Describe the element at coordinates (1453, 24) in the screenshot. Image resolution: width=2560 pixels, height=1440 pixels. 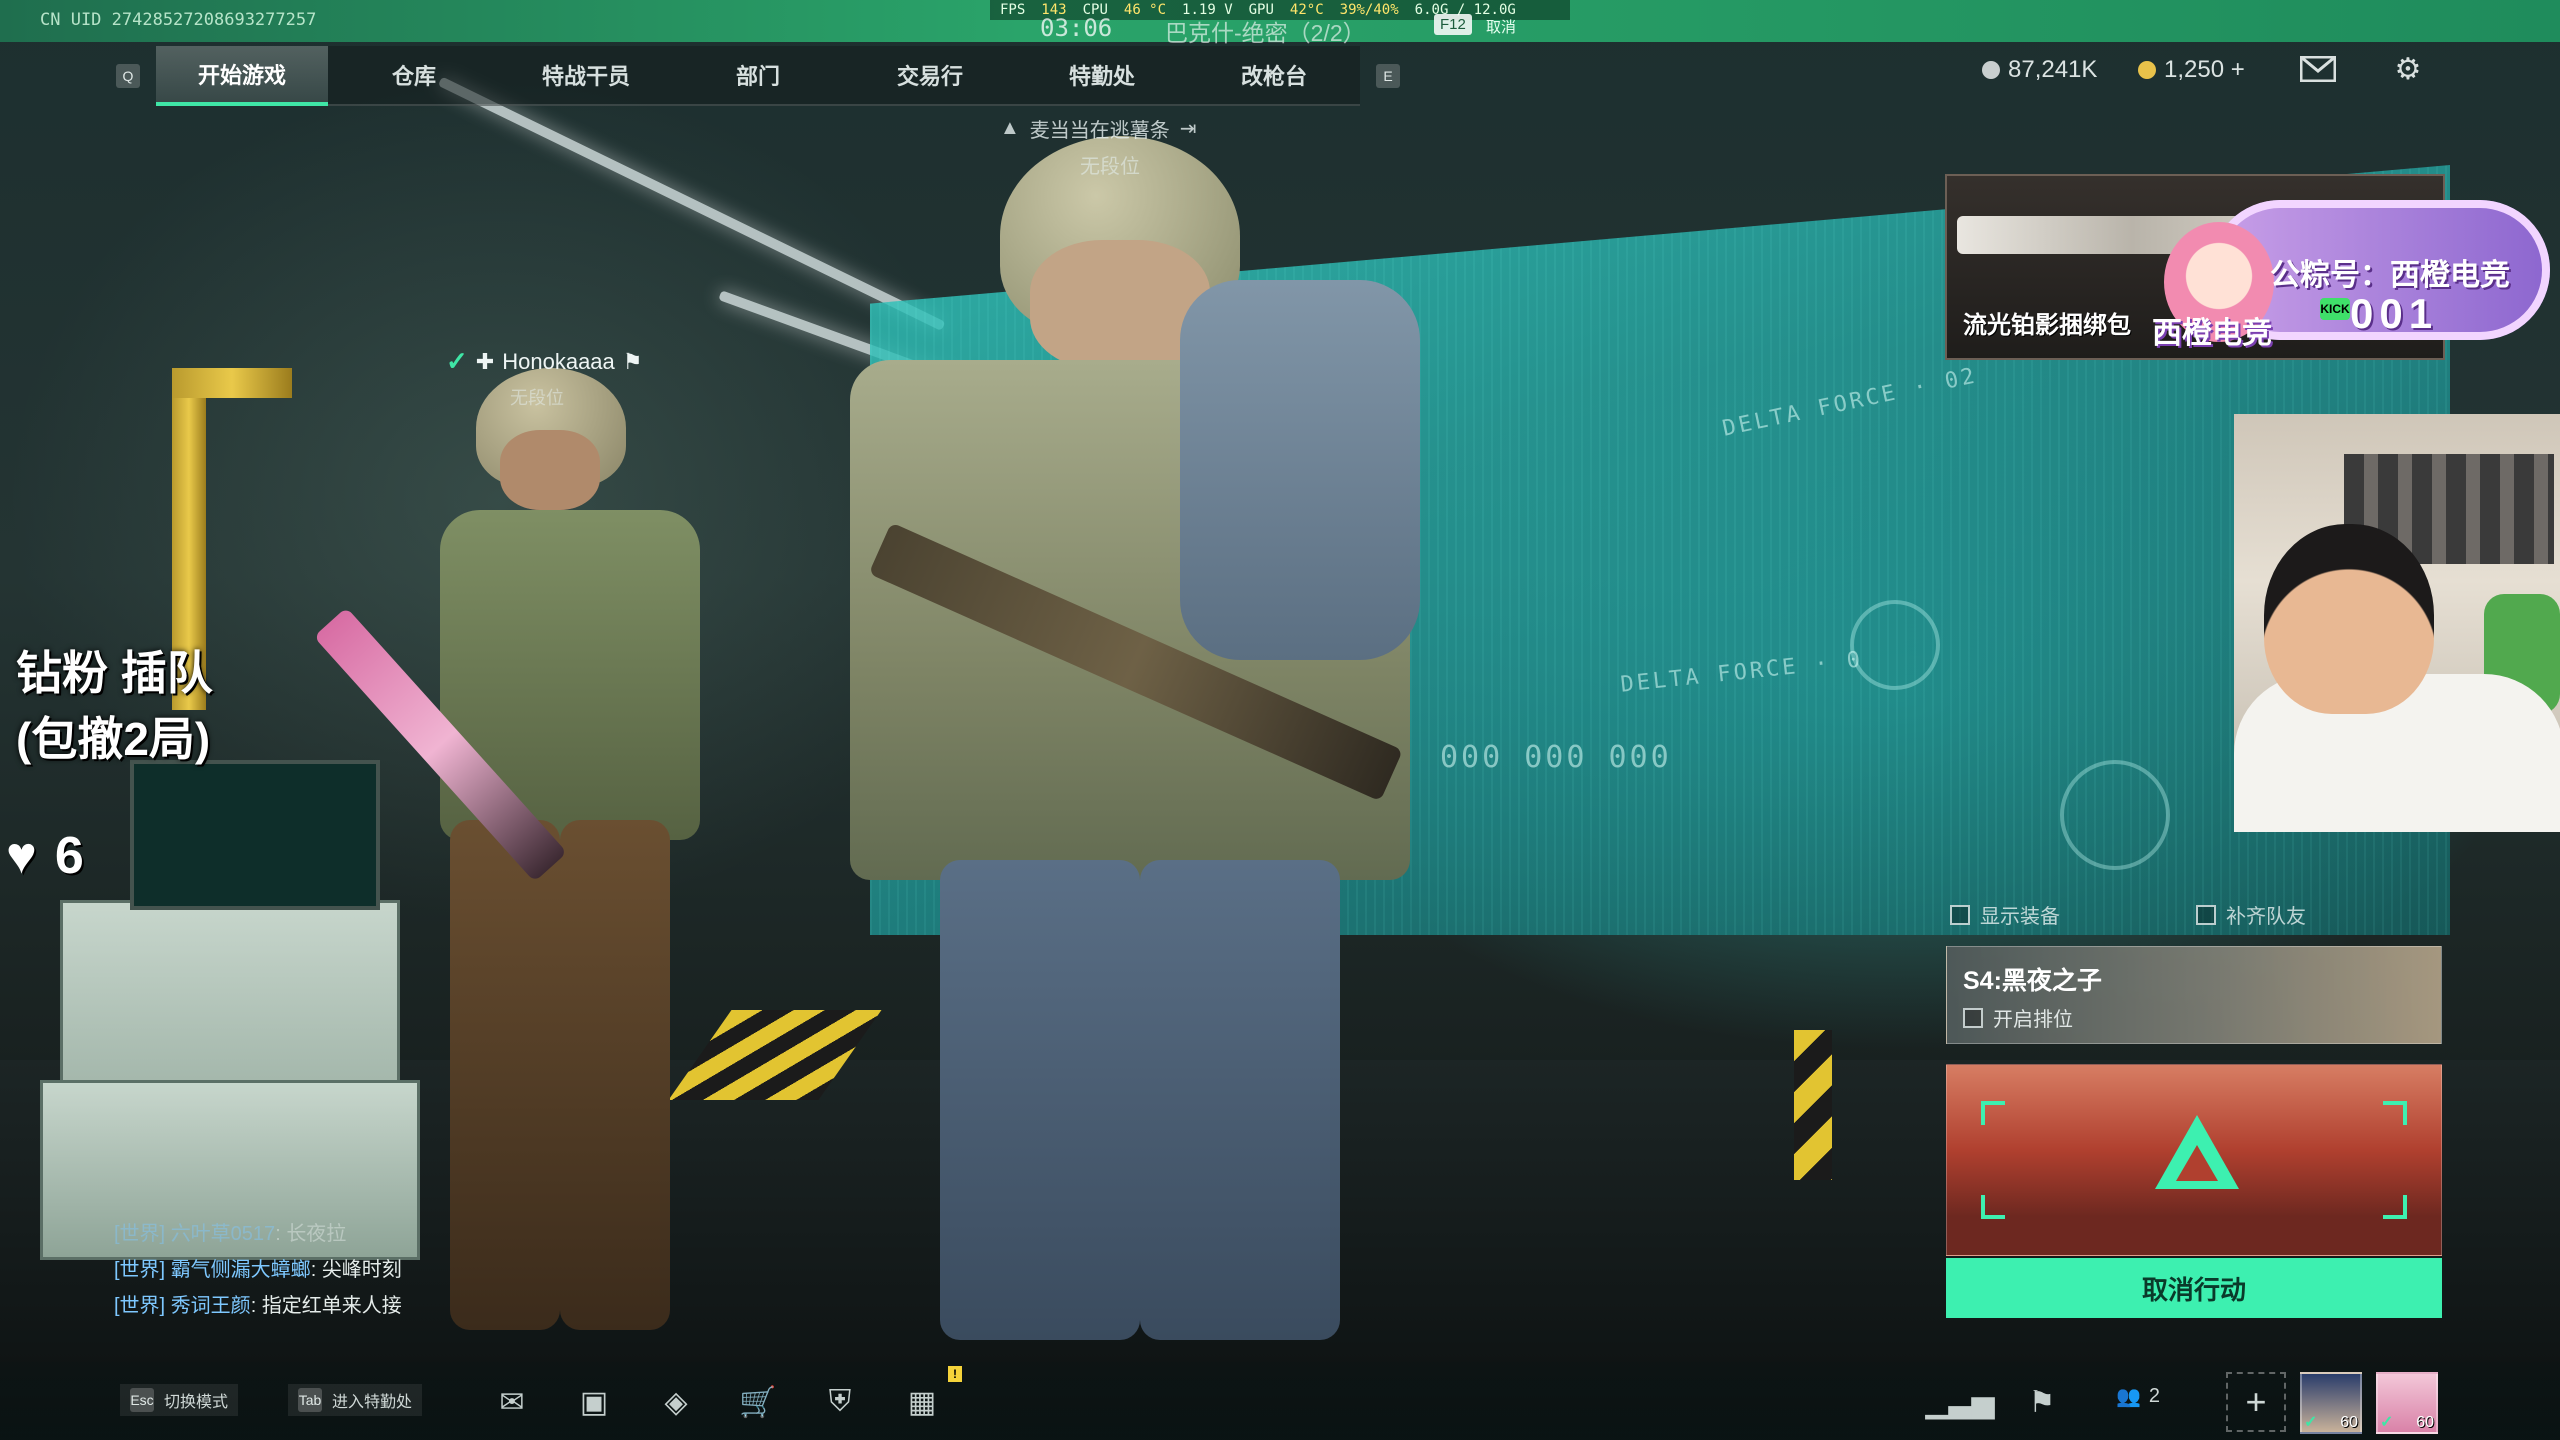
I see `f12-key: F12` at that location.